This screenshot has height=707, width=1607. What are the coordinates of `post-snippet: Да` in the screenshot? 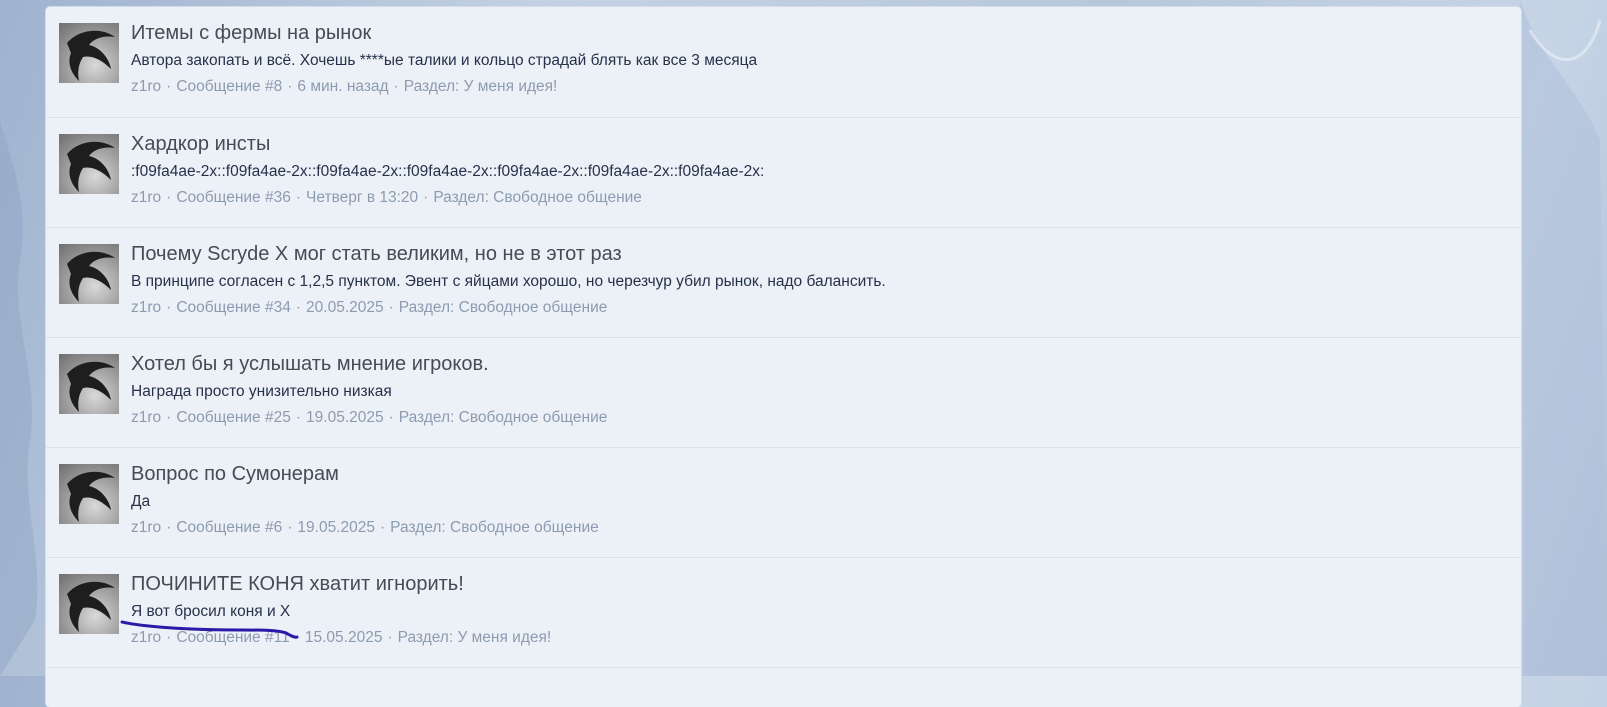 It's located at (141, 501).